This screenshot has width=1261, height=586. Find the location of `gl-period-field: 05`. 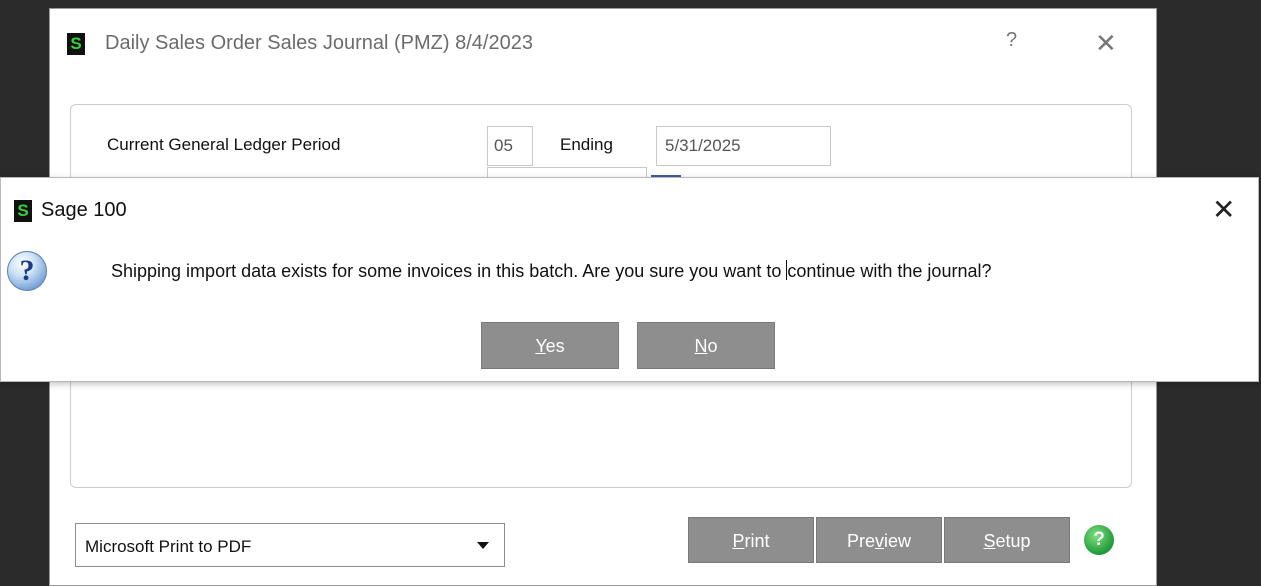

gl-period-field: 05 is located at coordinates (510, 146).